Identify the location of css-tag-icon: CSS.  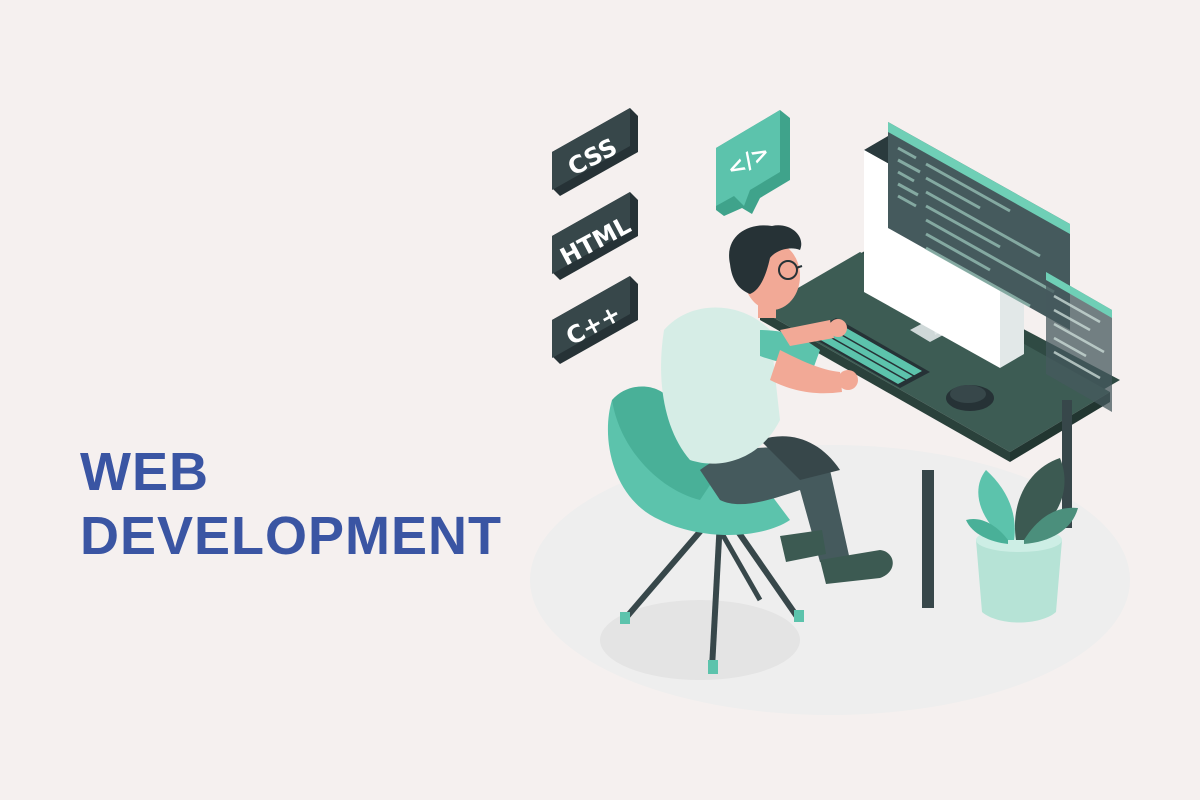
(595, 152).